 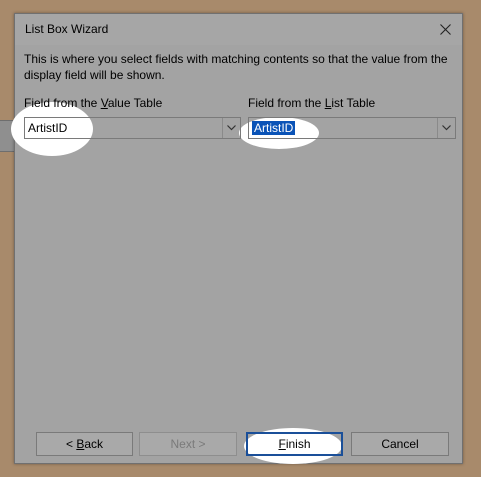 I want to click on list-table-field-selected: ArtistID, so click(x=274, y=128).